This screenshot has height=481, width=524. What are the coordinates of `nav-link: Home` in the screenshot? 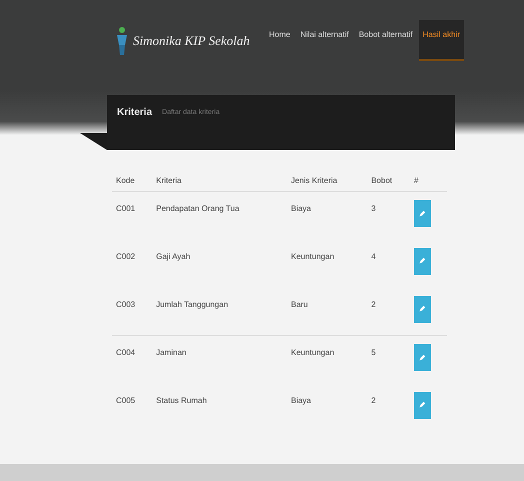 It's located at (279, 40).